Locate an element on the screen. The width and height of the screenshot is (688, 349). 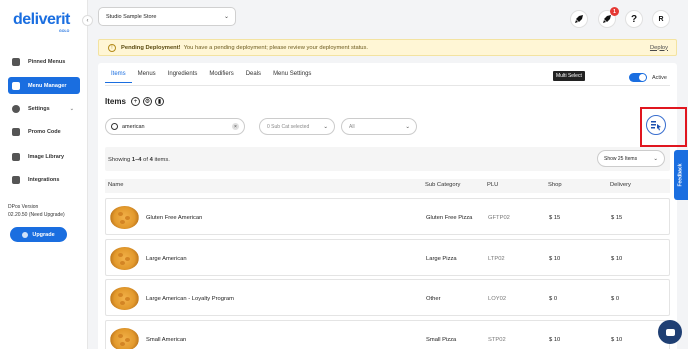
sidebar-item-menu-manager: Menu Manager is located at coordinates (44, 85).